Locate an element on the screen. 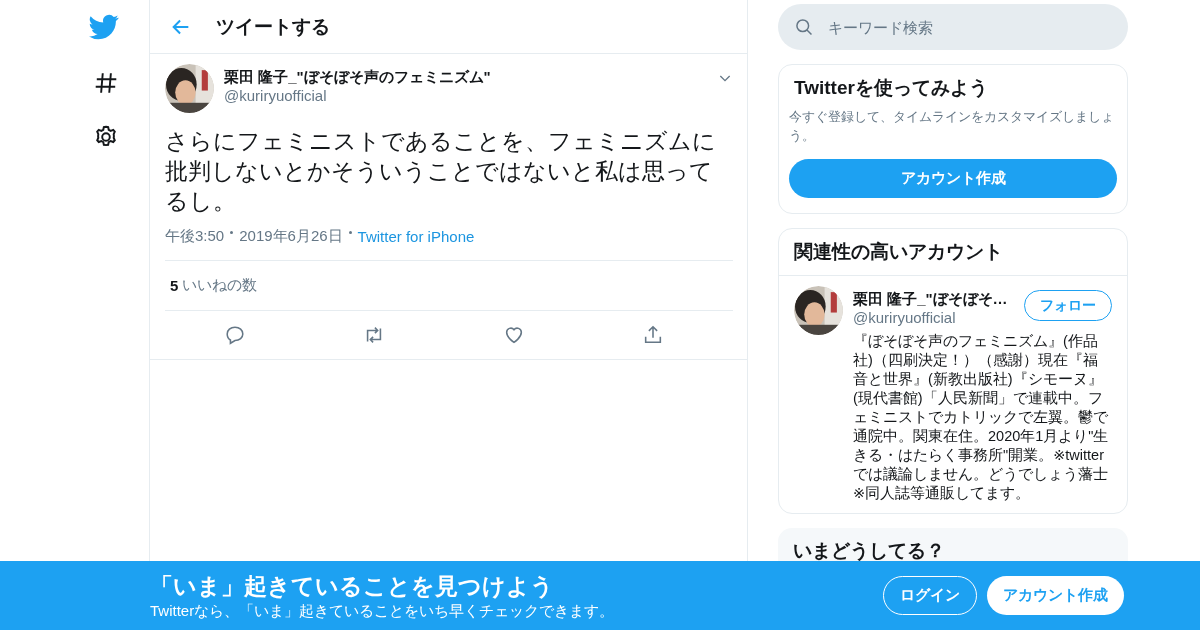  banner-text: Twitterなら、「いま」起きていることをいち早くチェックできます。 is located at coordinates (383, 611).